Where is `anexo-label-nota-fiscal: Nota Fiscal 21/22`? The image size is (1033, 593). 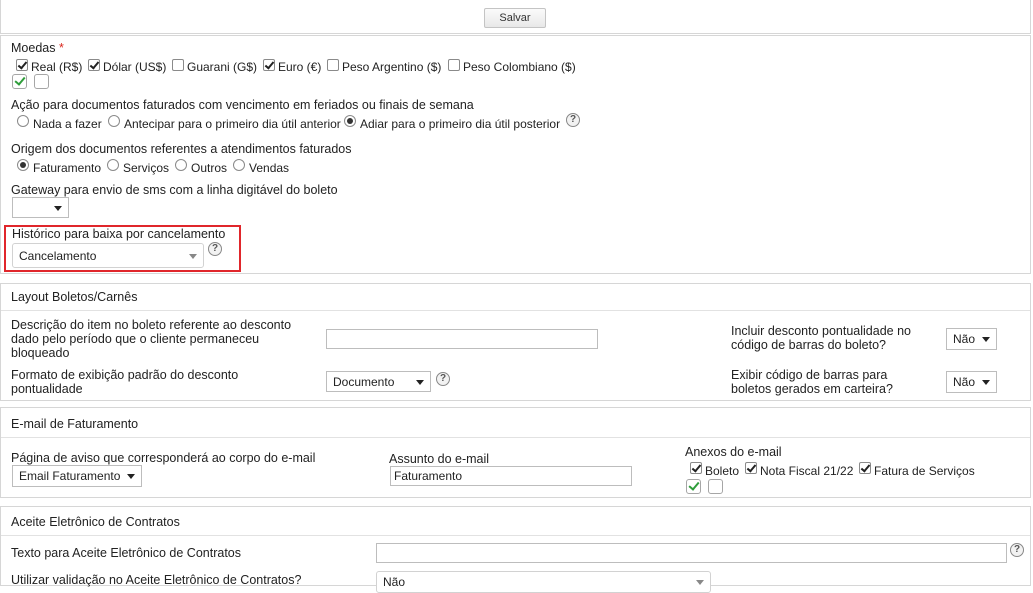
anexo-label-nota-fiscal: Nota Fiscal 21/22 is located at coordinates (807, 471).